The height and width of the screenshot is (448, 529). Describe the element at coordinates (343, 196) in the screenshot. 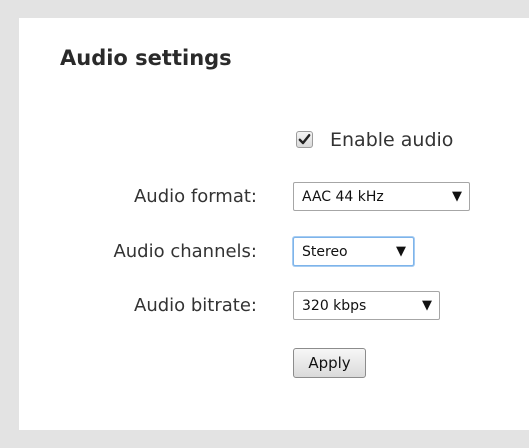

I see `audio-format-value: AAC 44 kHz` at that location.